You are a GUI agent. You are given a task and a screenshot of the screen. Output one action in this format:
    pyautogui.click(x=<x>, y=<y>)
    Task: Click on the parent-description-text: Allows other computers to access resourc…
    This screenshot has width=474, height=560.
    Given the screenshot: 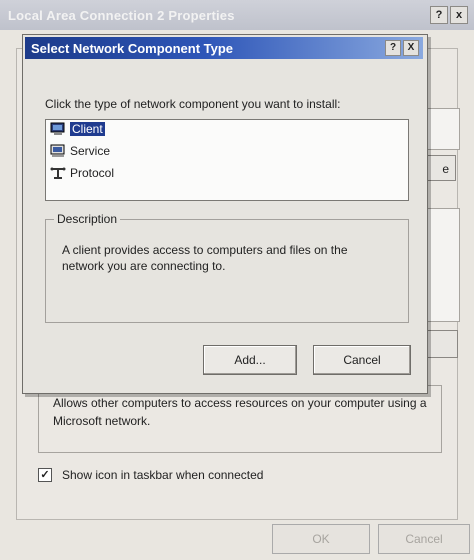 What is the action you would take?
    pyautogui.click(x=240, y=412)
    